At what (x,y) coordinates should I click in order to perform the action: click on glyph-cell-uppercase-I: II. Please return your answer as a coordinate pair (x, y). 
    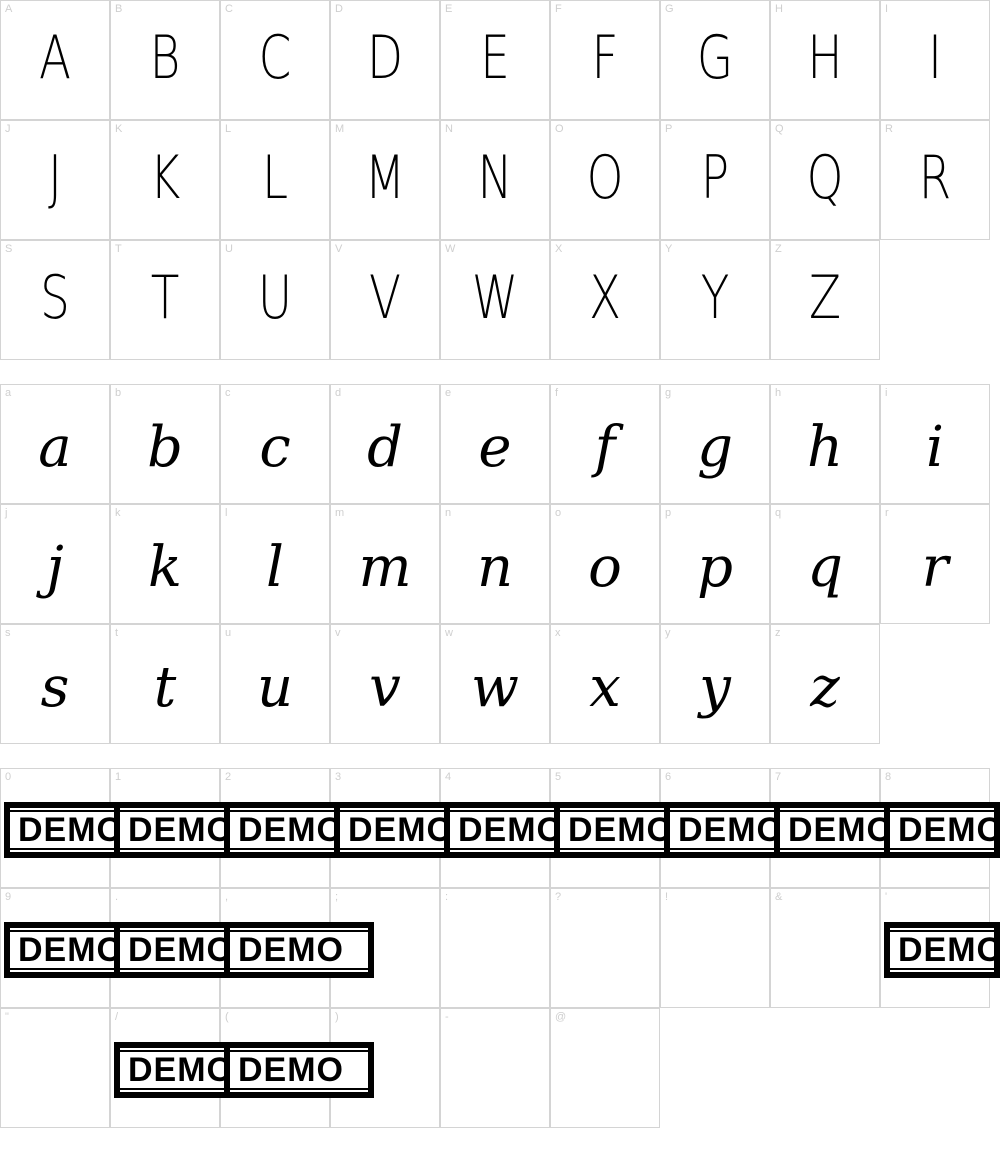
    Looking at the image, I should click on (935, 60).